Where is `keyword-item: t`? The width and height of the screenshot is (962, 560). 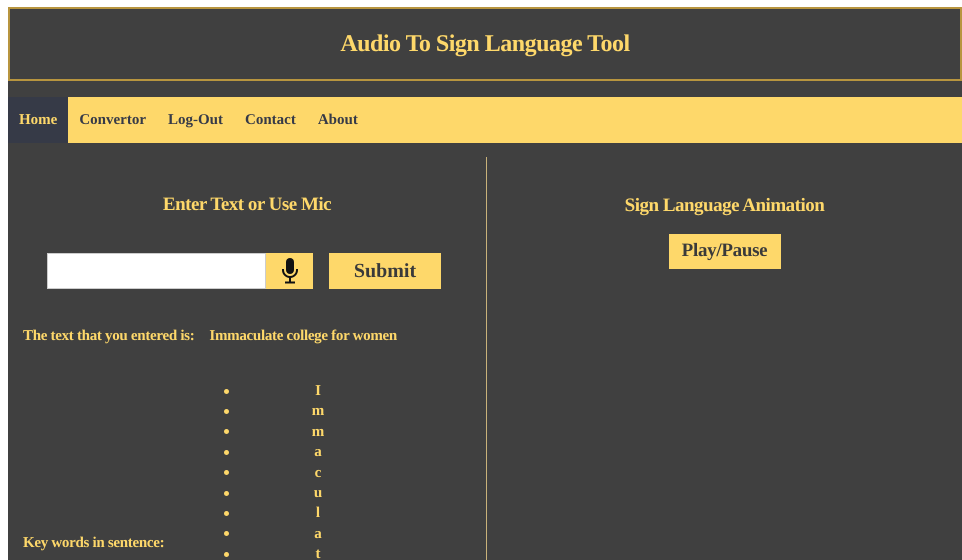 keyword-item: t is located at coordinates (318, 552).